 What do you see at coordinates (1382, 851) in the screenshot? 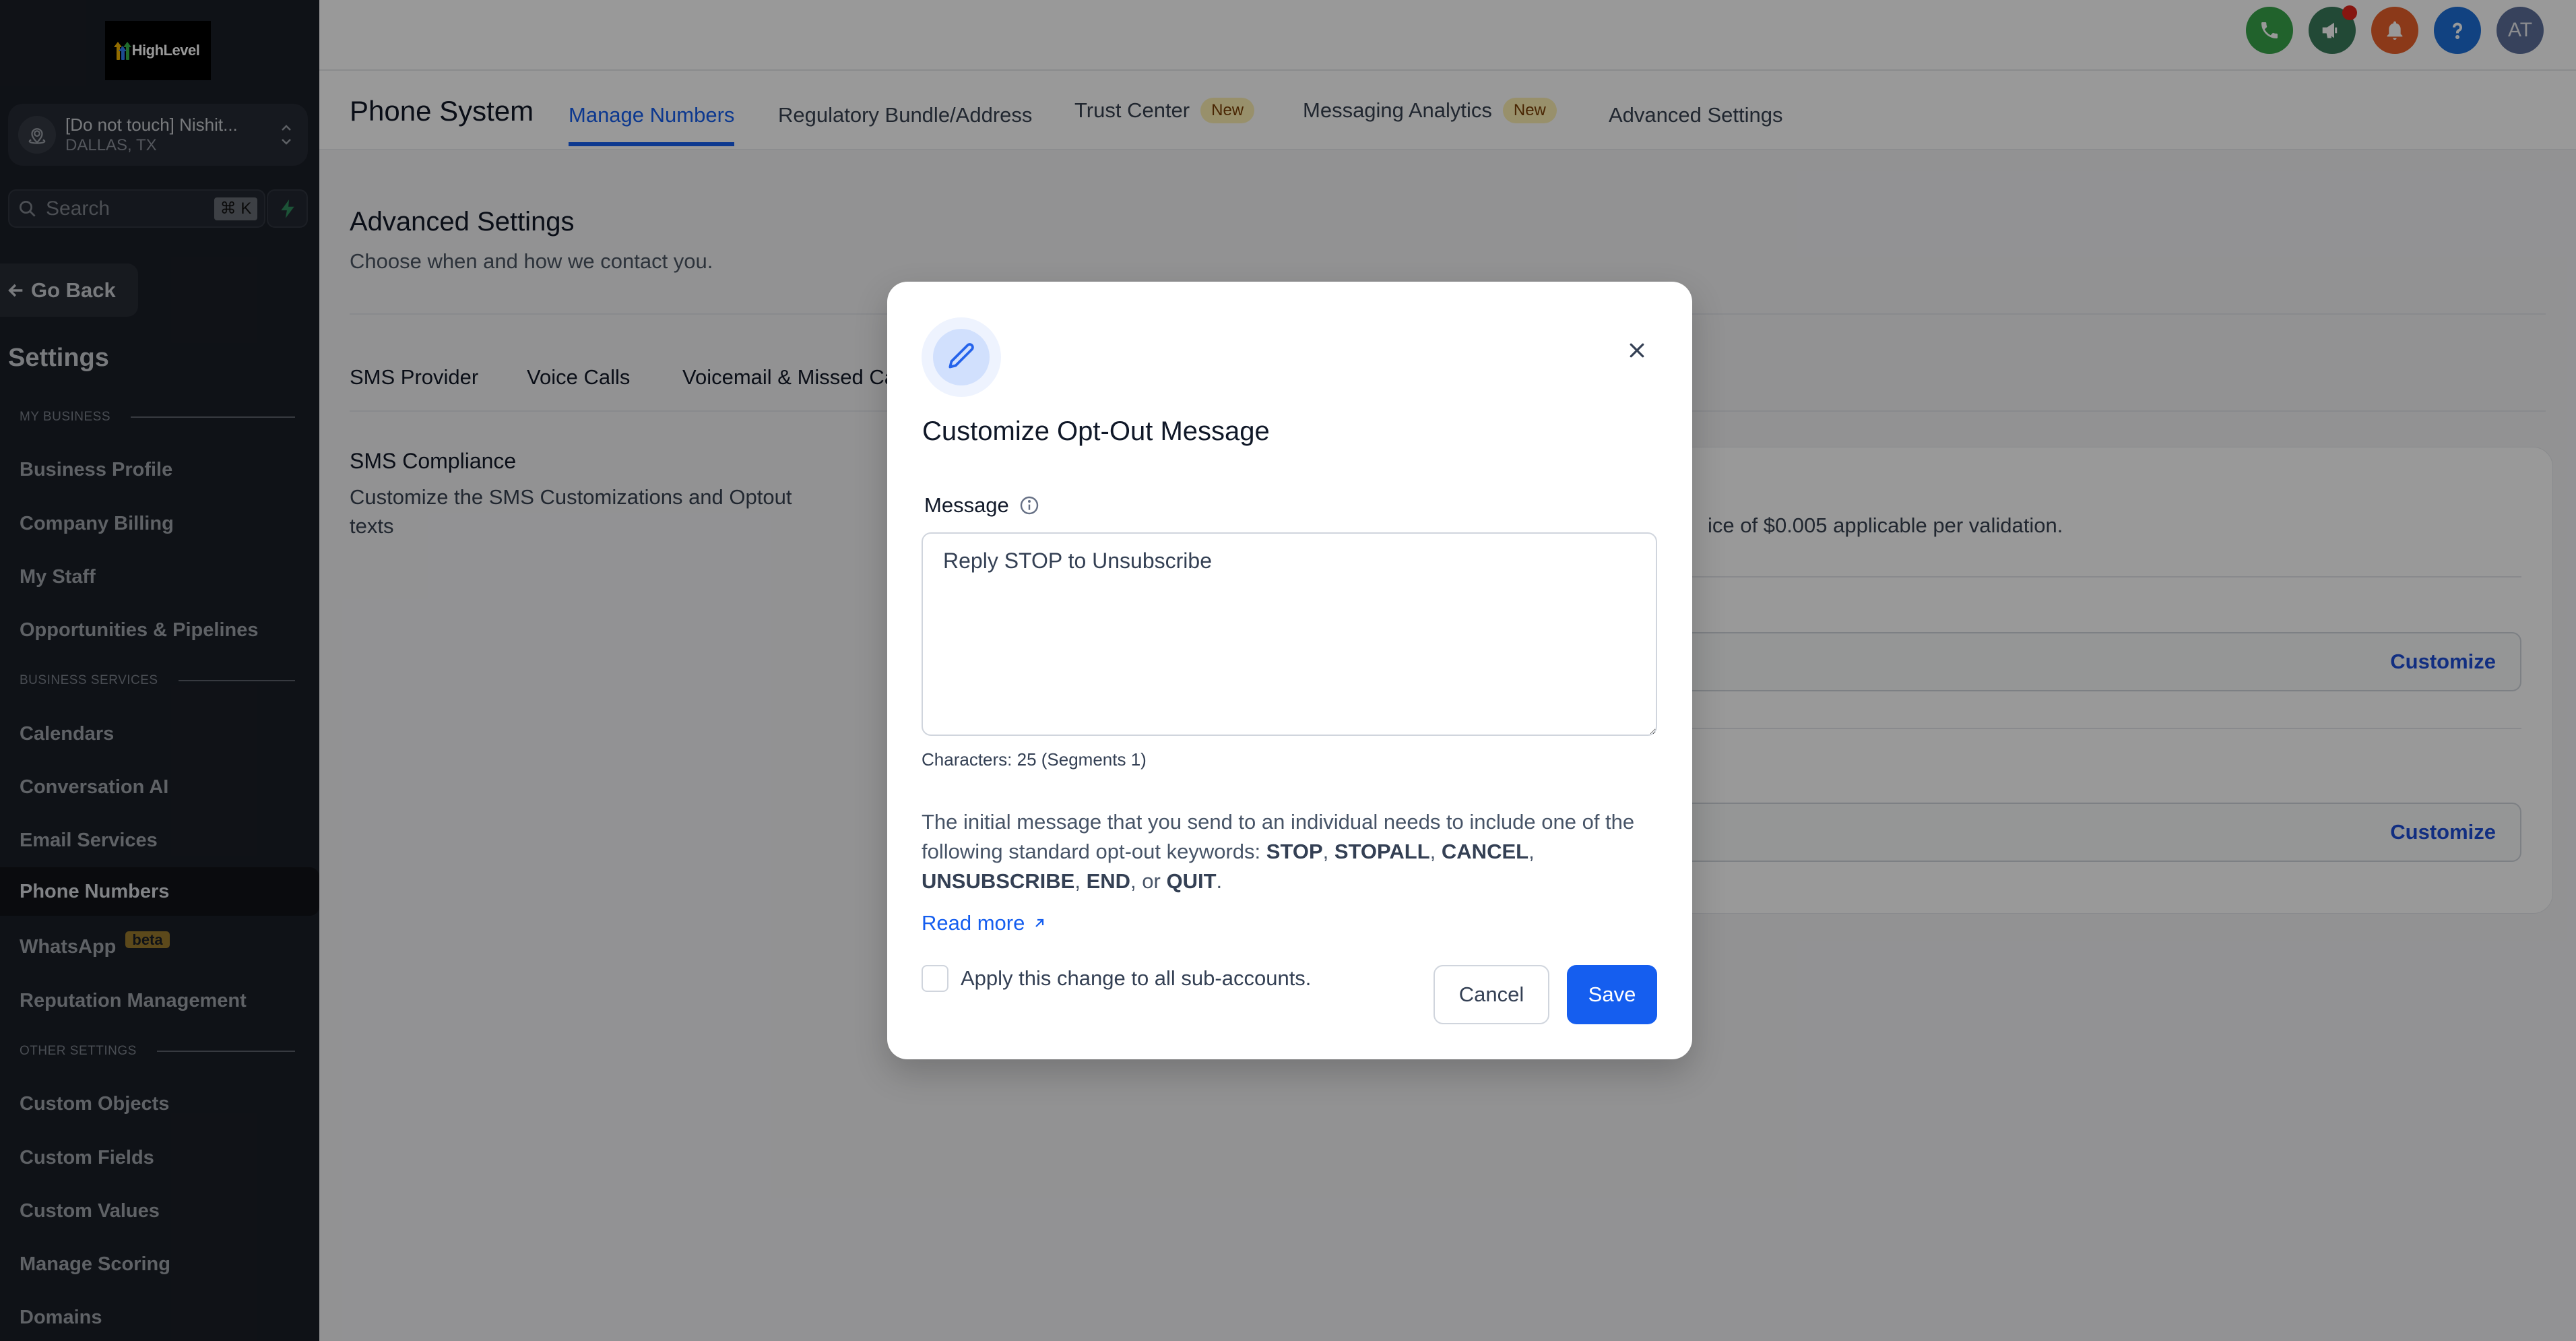
I see `keyword: STOPALL` at bounding box center [1382, 851].